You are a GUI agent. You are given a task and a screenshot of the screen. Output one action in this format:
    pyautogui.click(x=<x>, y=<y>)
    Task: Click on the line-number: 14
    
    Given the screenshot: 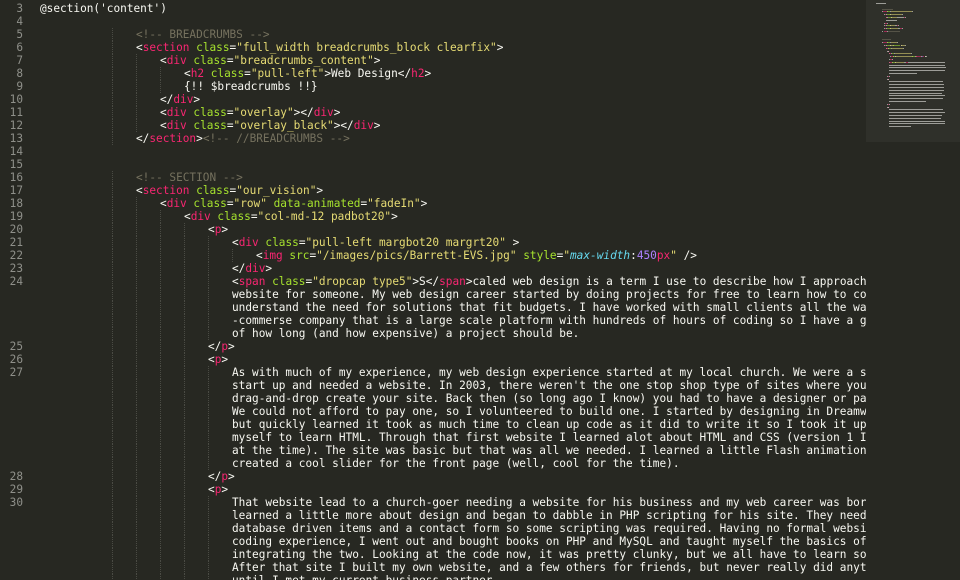 What is the action you would take?
    pyautogui.click(x=16, y=151)
    